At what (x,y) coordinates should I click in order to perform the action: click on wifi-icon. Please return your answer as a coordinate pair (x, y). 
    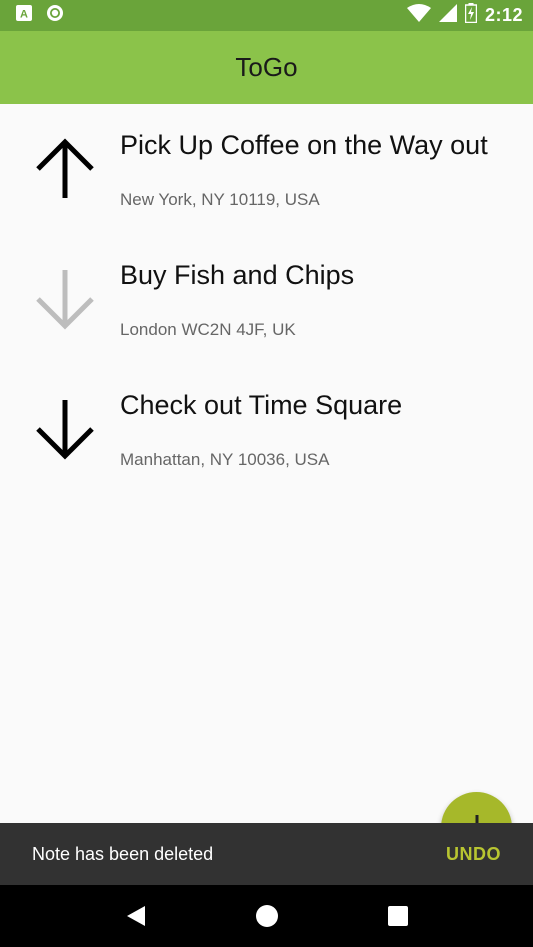
    Looking at the image, I should click on (418, 15).